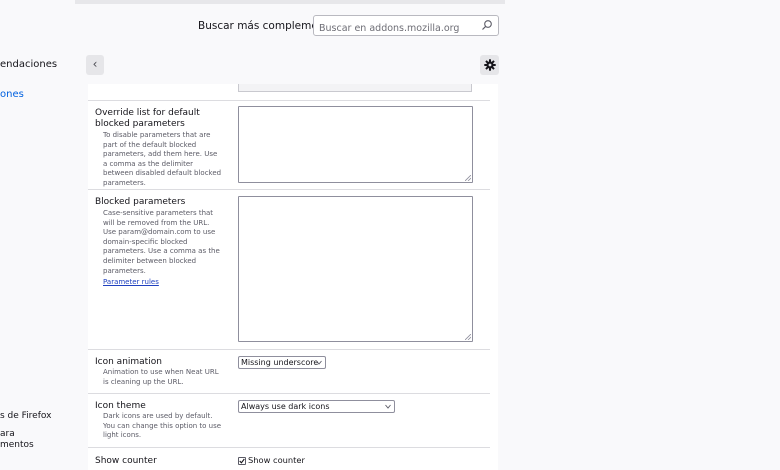 Image resolution: width=780 pixels, height=470 pixels. What do you see at coordinates (17, 445) in the screenshot?
I see `sidebar-item-help-line2: mentos` at bounding box center [17, 445].